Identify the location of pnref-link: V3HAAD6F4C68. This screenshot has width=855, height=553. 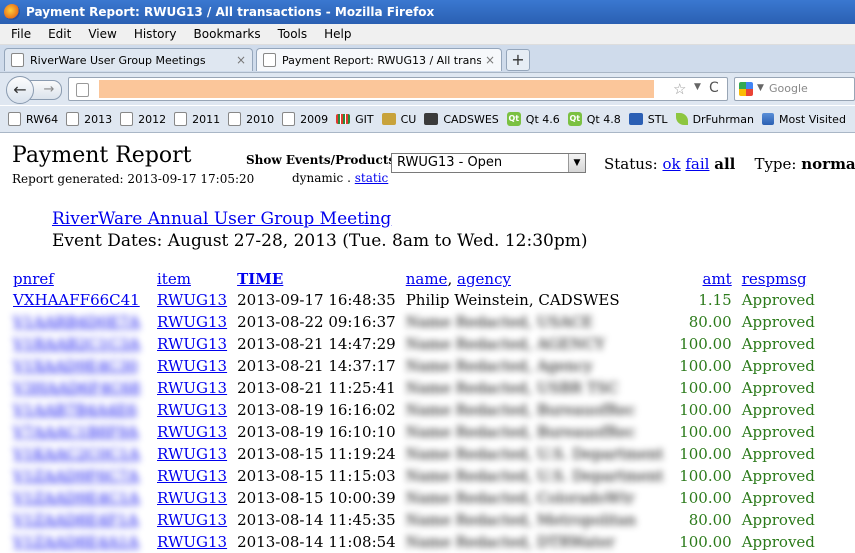
(76, 388).